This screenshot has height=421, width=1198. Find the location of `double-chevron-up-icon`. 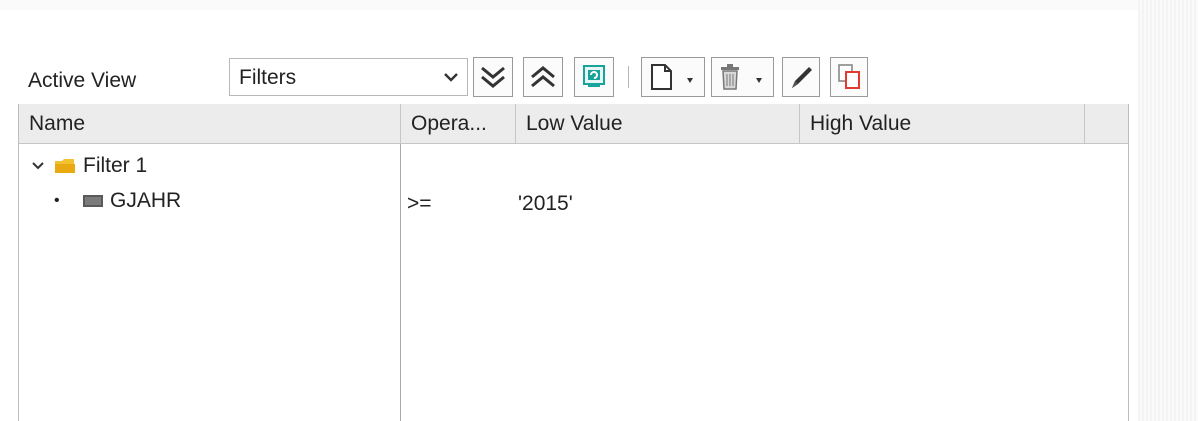

double-chevron-up-icon is located at coordinates (543, 77).